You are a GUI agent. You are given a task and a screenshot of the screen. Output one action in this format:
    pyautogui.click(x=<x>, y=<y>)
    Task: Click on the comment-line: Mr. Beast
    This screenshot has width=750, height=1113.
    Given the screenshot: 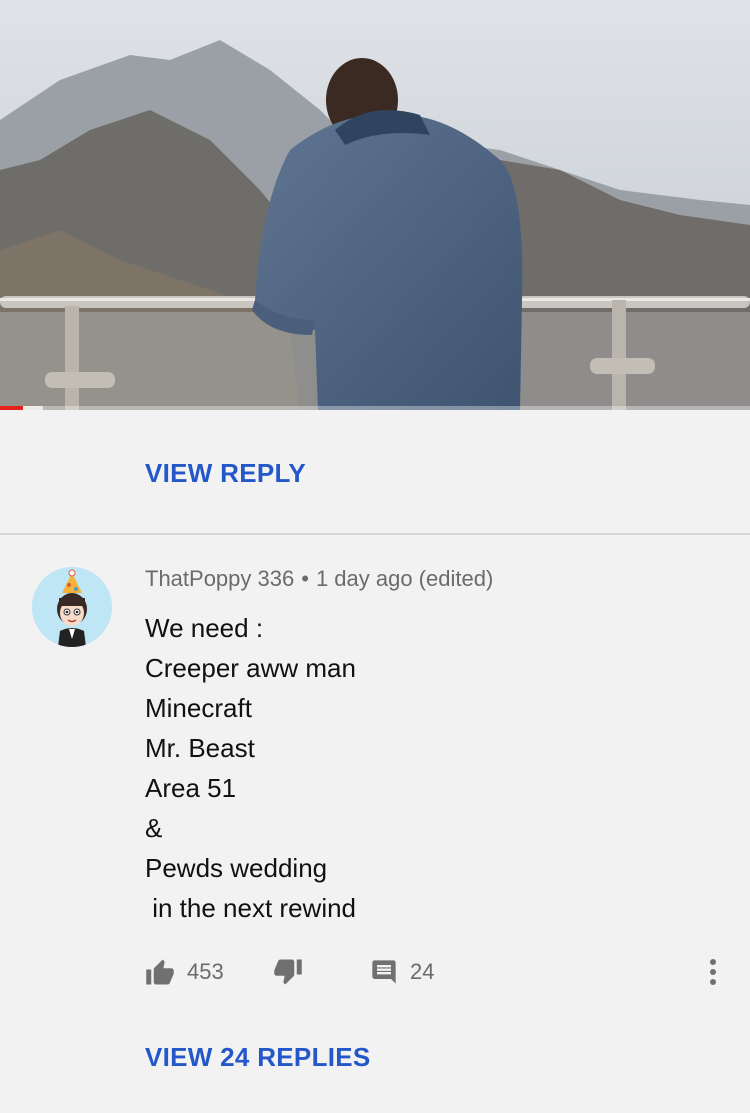 What is the action you would take?
    pyautogui.click(x=200, y=748)
    